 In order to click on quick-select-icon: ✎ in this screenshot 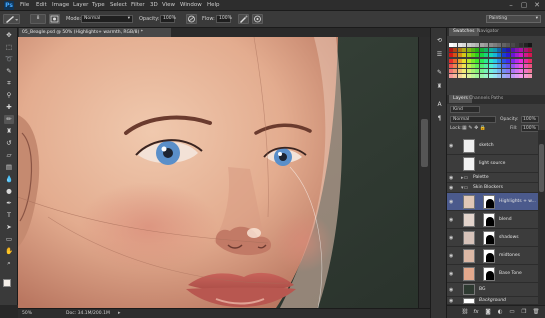, I will do `click(9, 71)`.